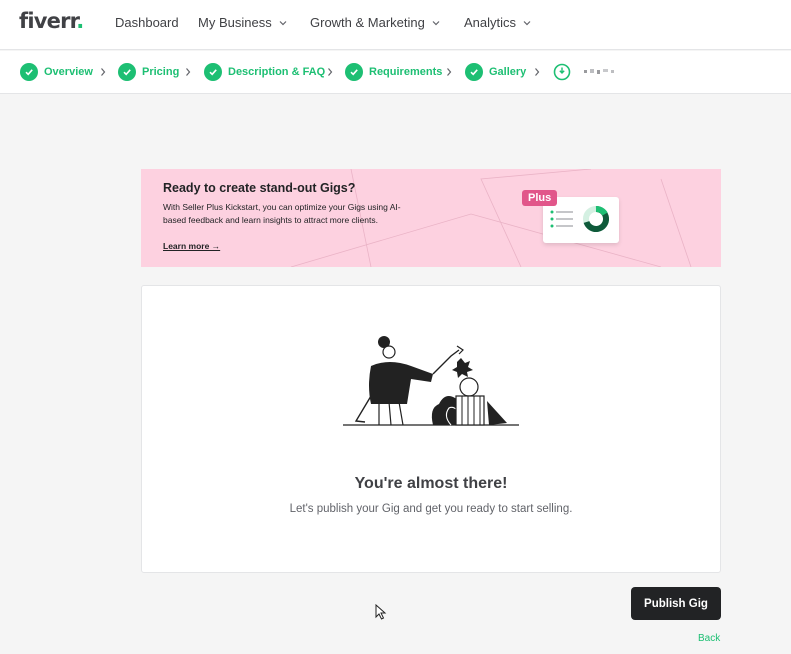 This screenshot has width=791, height=654. Describe the element at coordinates (406, 72) in the screenshot. I see `step-requirements-label: Requirements` at that location.